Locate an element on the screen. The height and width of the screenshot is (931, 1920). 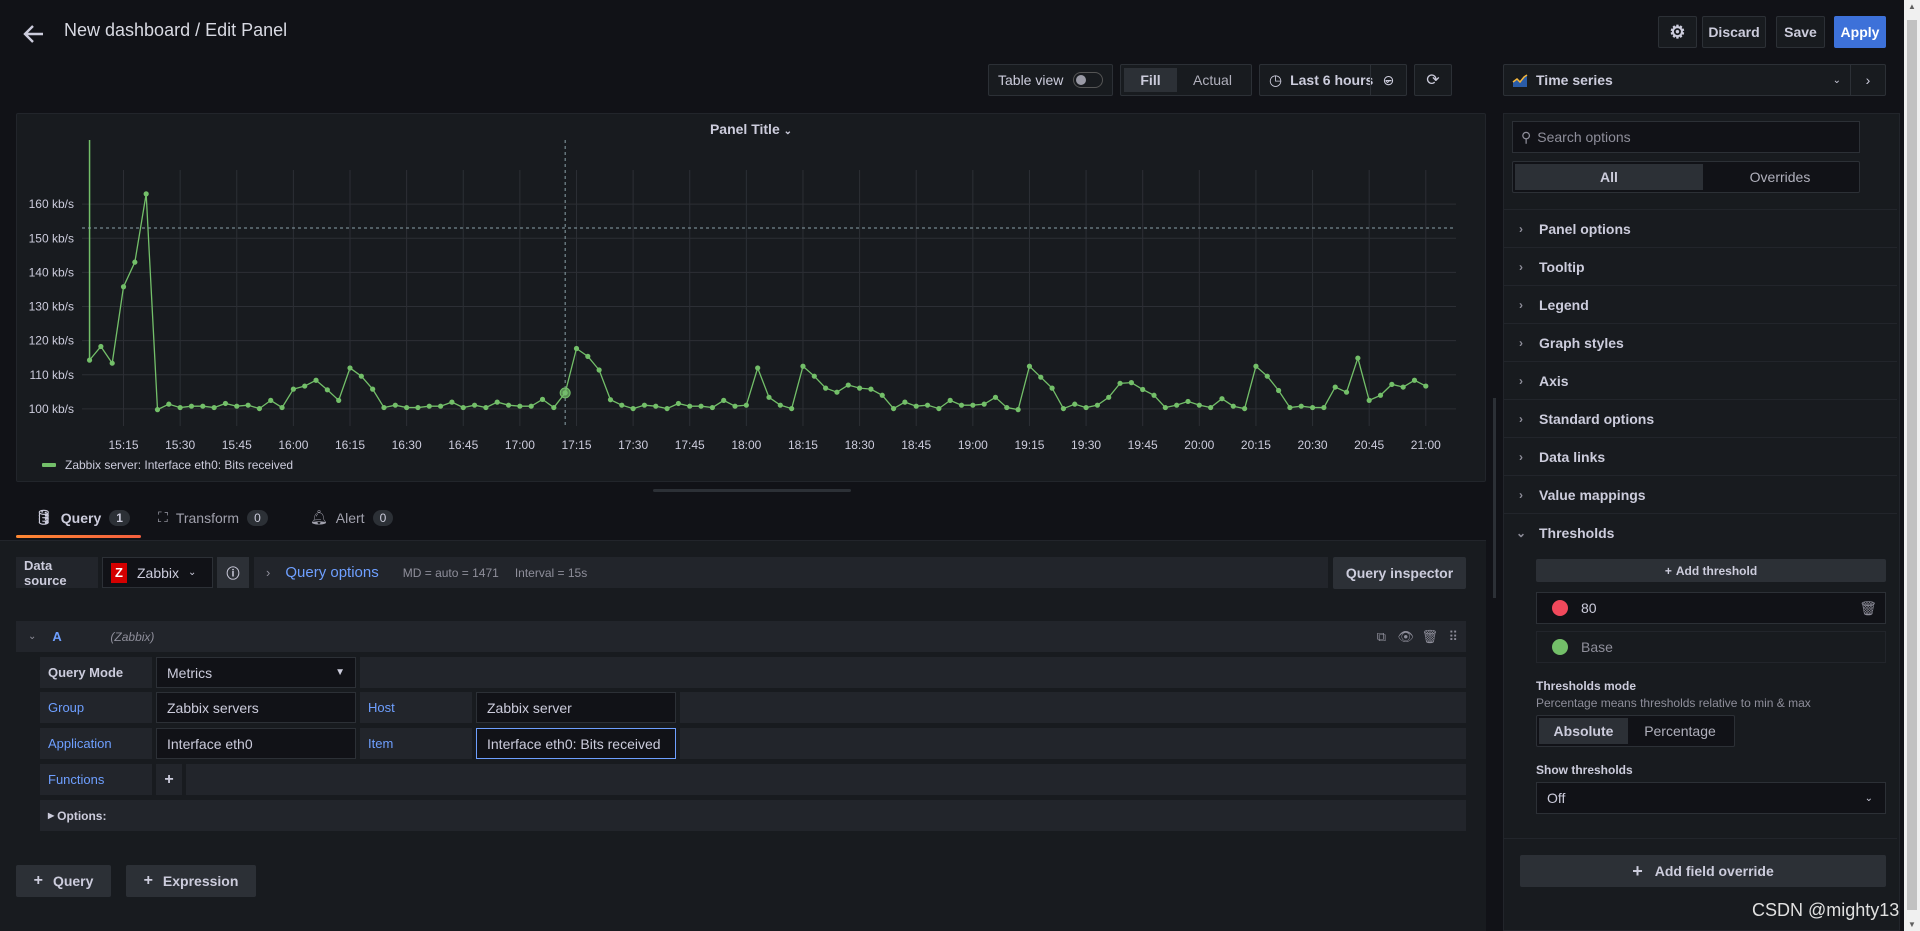
page-title: New dashboard / Edit Panel is located at coordinates (176, 30).